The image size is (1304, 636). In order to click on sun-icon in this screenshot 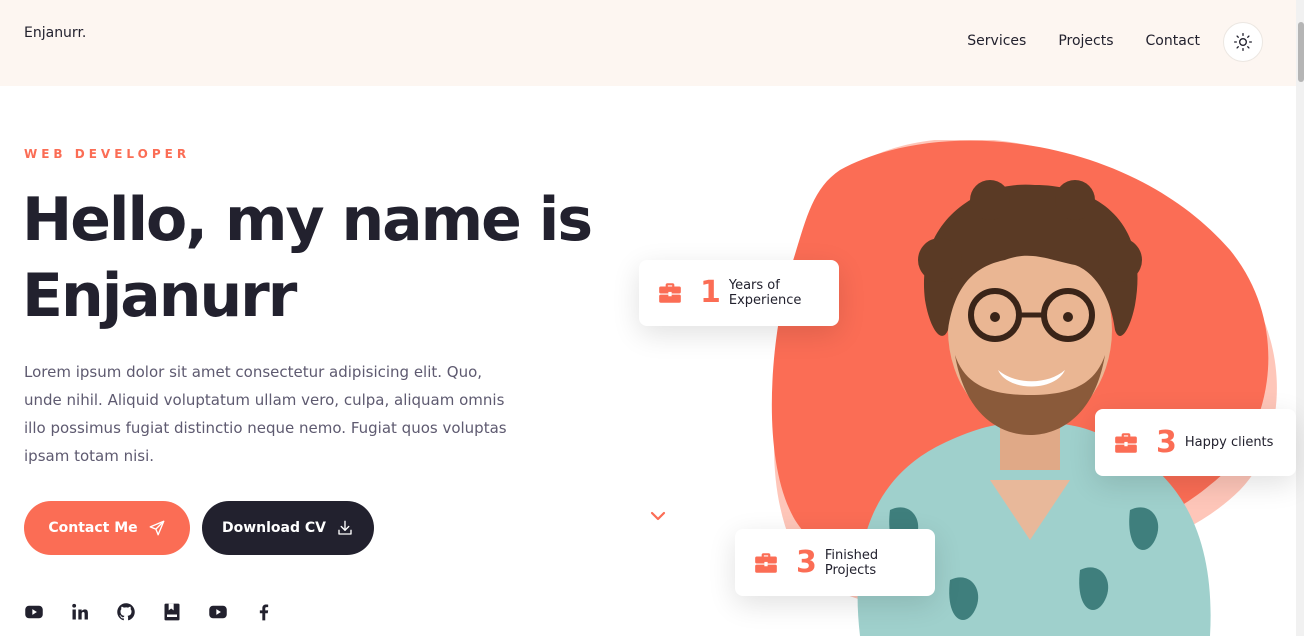, I will do `click(1243, 42)`.